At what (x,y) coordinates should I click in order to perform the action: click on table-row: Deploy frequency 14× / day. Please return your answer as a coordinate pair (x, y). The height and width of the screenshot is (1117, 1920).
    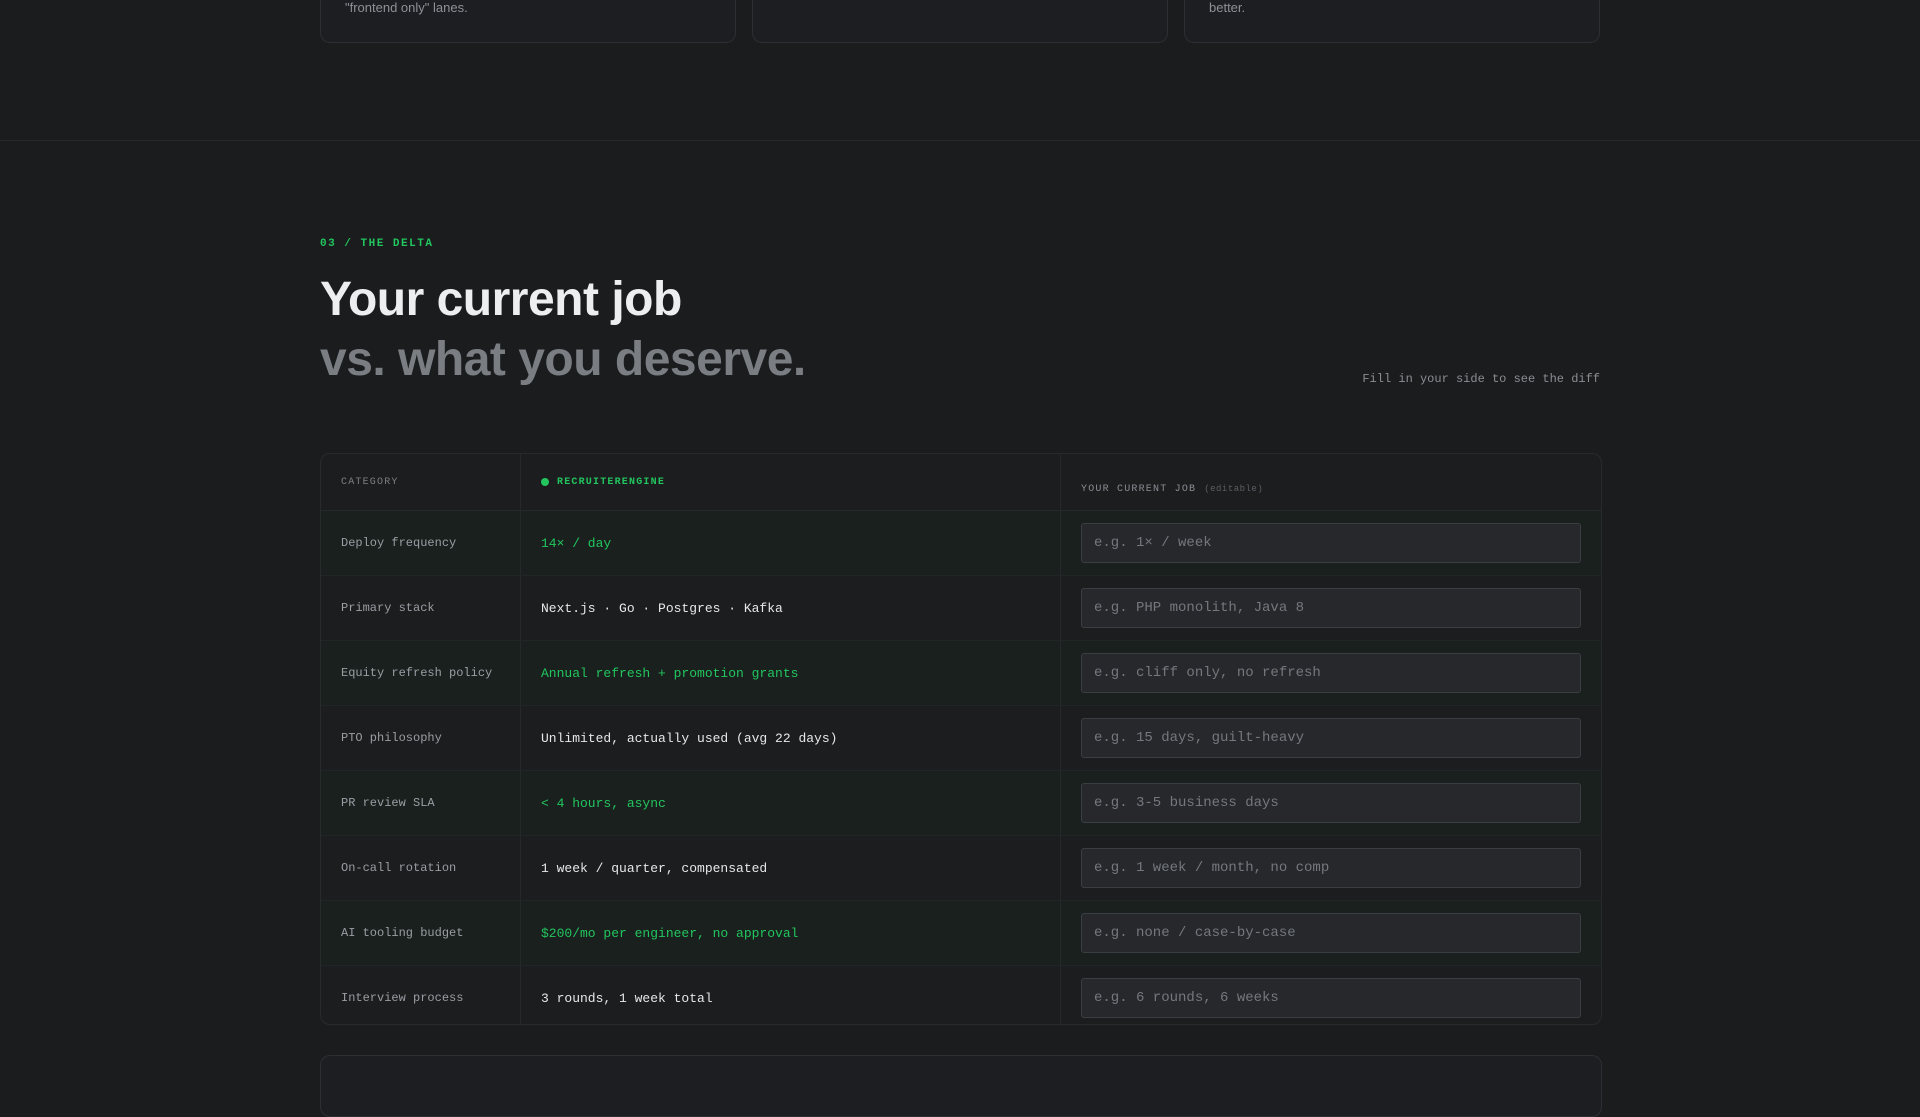
    Looking at the image, I should click on (961, 543).